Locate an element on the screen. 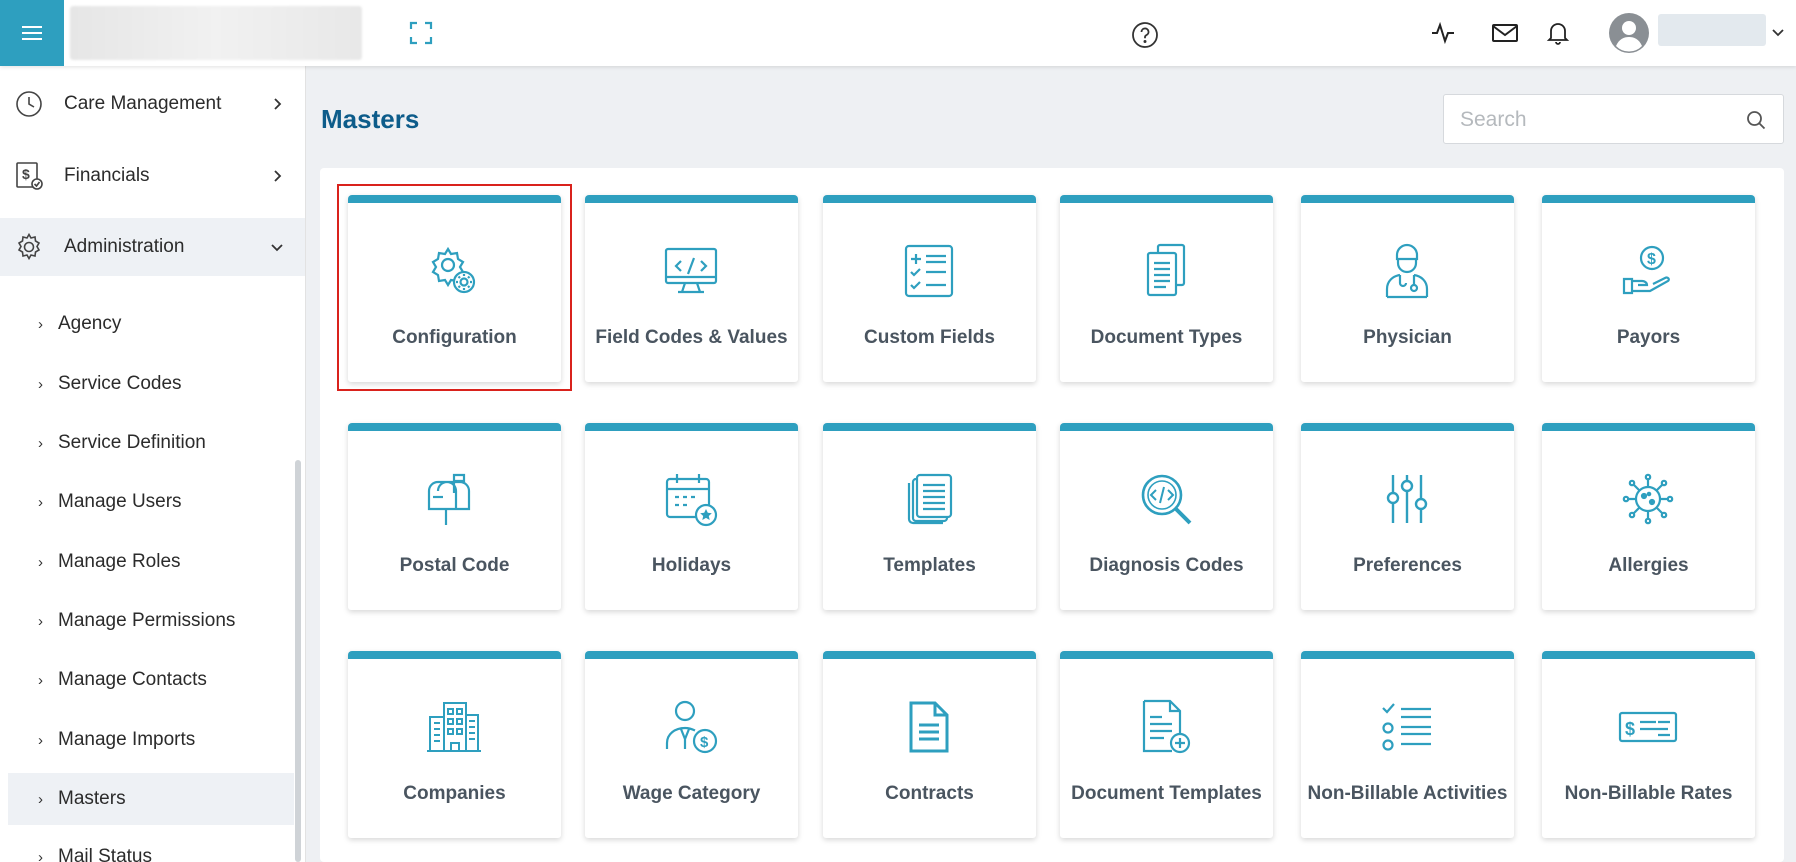 The width and height of the screenshot is (1796, 862). tile-allergies: Allergies is located at coordinates (1648, 516).